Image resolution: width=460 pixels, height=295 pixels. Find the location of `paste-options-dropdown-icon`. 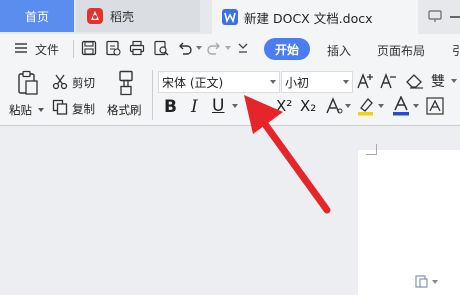

paste-options-dropdown-icon is located at coordinates (435, 282).